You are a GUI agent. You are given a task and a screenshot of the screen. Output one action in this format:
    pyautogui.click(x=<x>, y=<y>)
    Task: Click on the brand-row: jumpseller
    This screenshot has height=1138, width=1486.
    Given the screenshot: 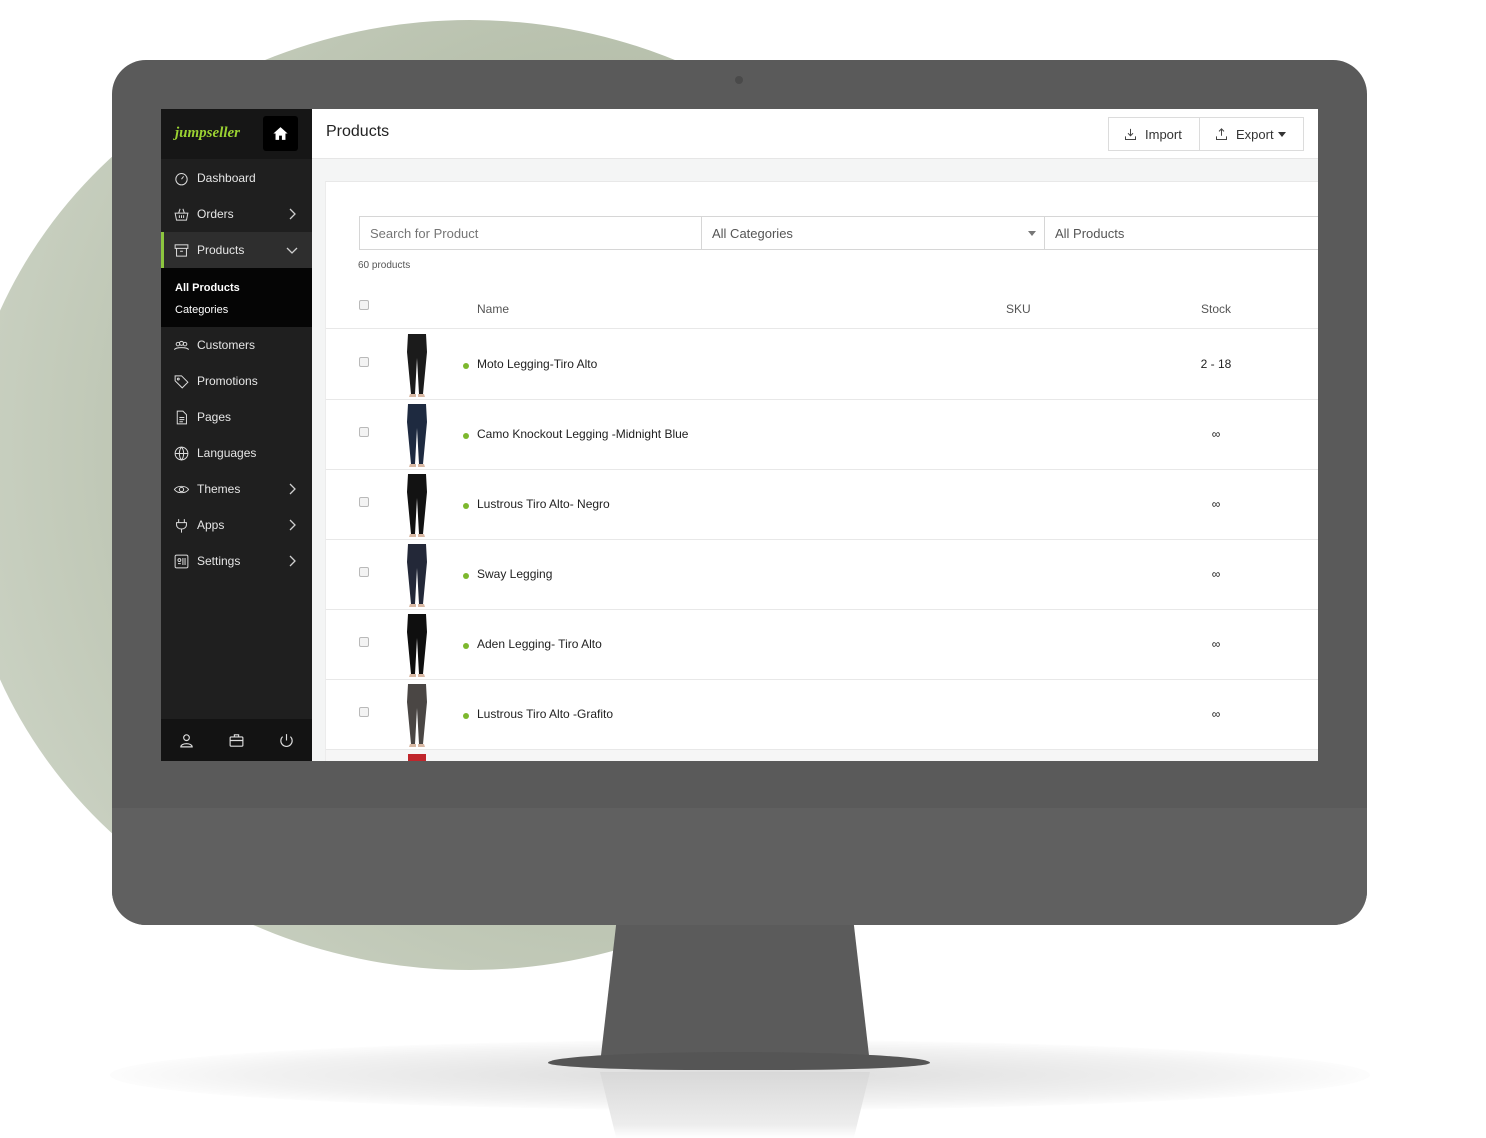 What is the action you would take?
    pyautogui.click(x=236, y=134)
    